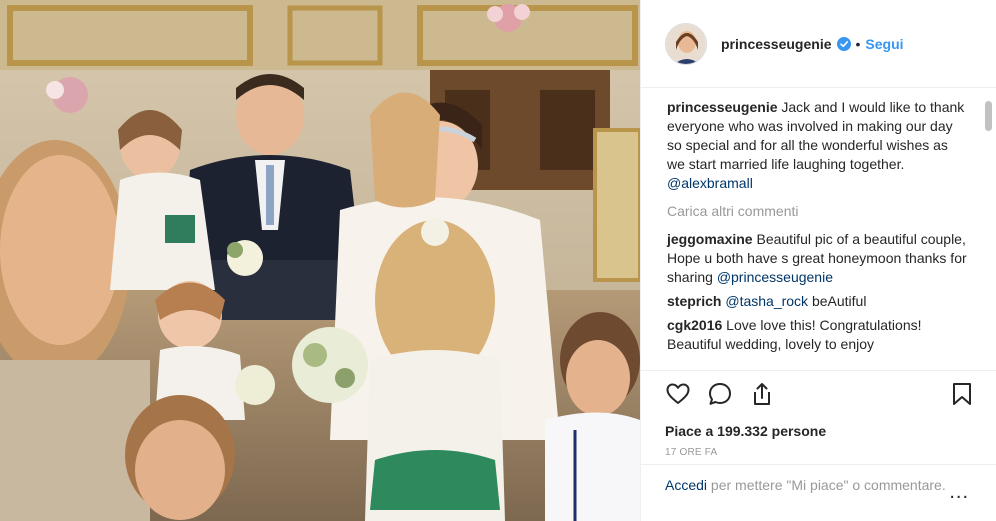 This screenshot has height=521, width=996. I want to click on comment-text: beAutiful, so click(839, 301).